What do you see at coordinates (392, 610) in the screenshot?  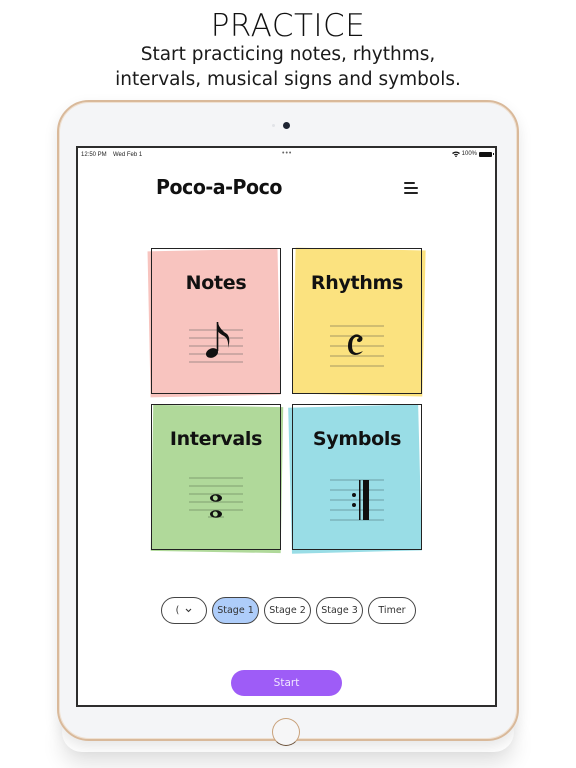 I see `timer-button: Timer` at bounding box center [392, 610].